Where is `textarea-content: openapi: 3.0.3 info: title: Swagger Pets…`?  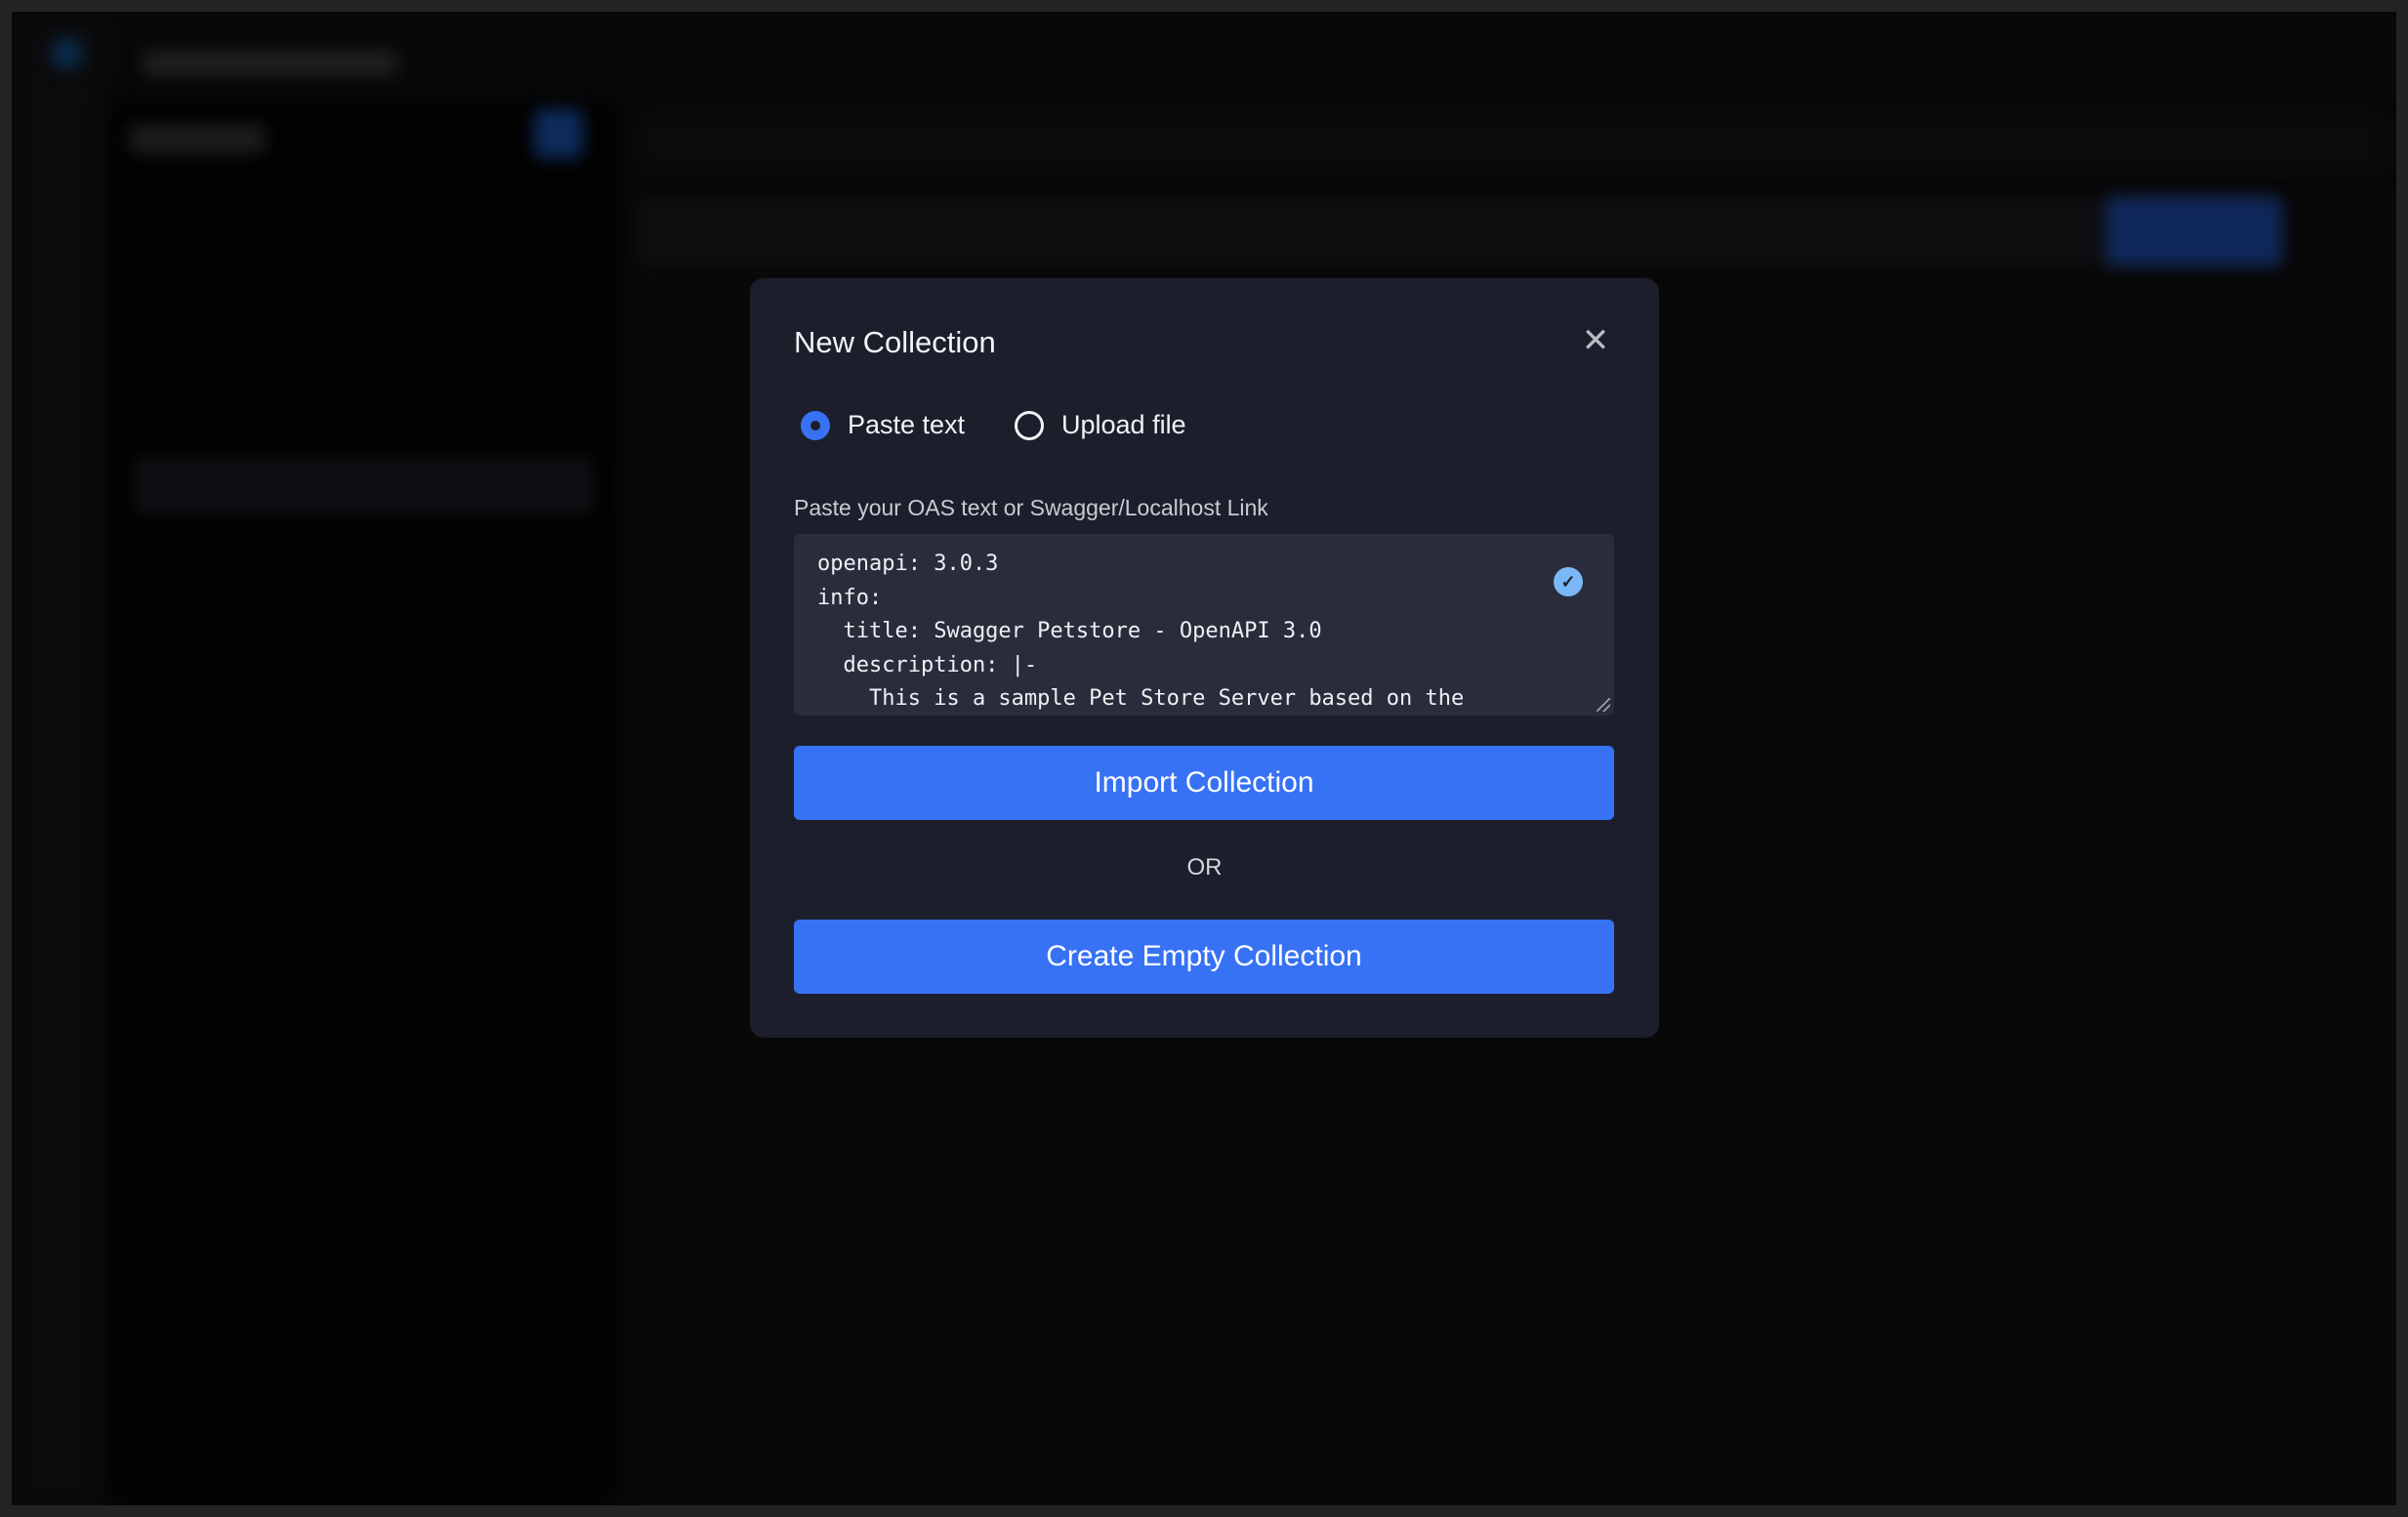
textarea-content: openapi: 3.0.3 info: title: Swagger Pets… is located at coordinates (1204, 625).